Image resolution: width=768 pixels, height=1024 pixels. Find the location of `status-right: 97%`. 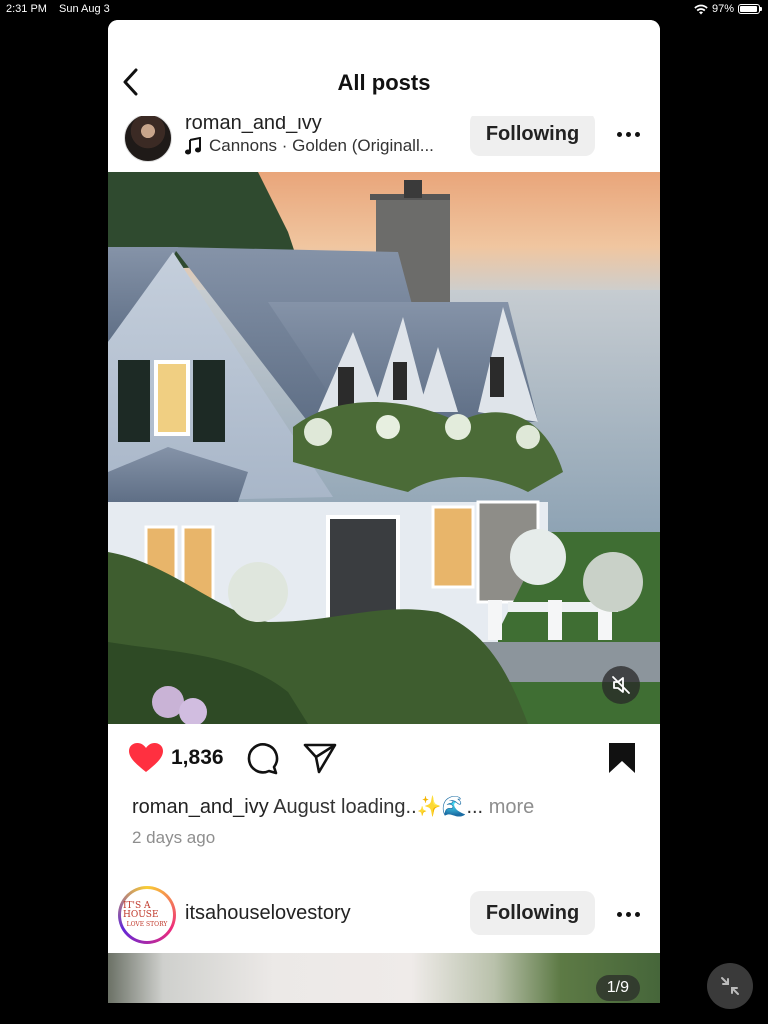

status-right: 97% is located at coordinates (728, 9).